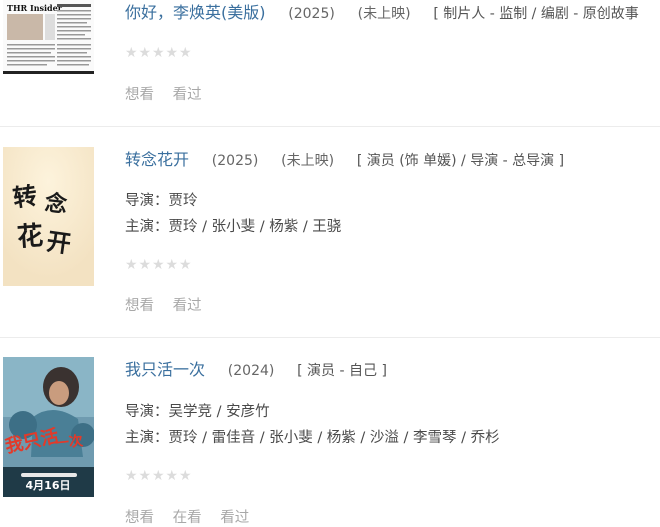 The image size is (660, 527). I want to click on boxing-poster-graphic: 我只活 一次 4月16日, so click(48, 427).